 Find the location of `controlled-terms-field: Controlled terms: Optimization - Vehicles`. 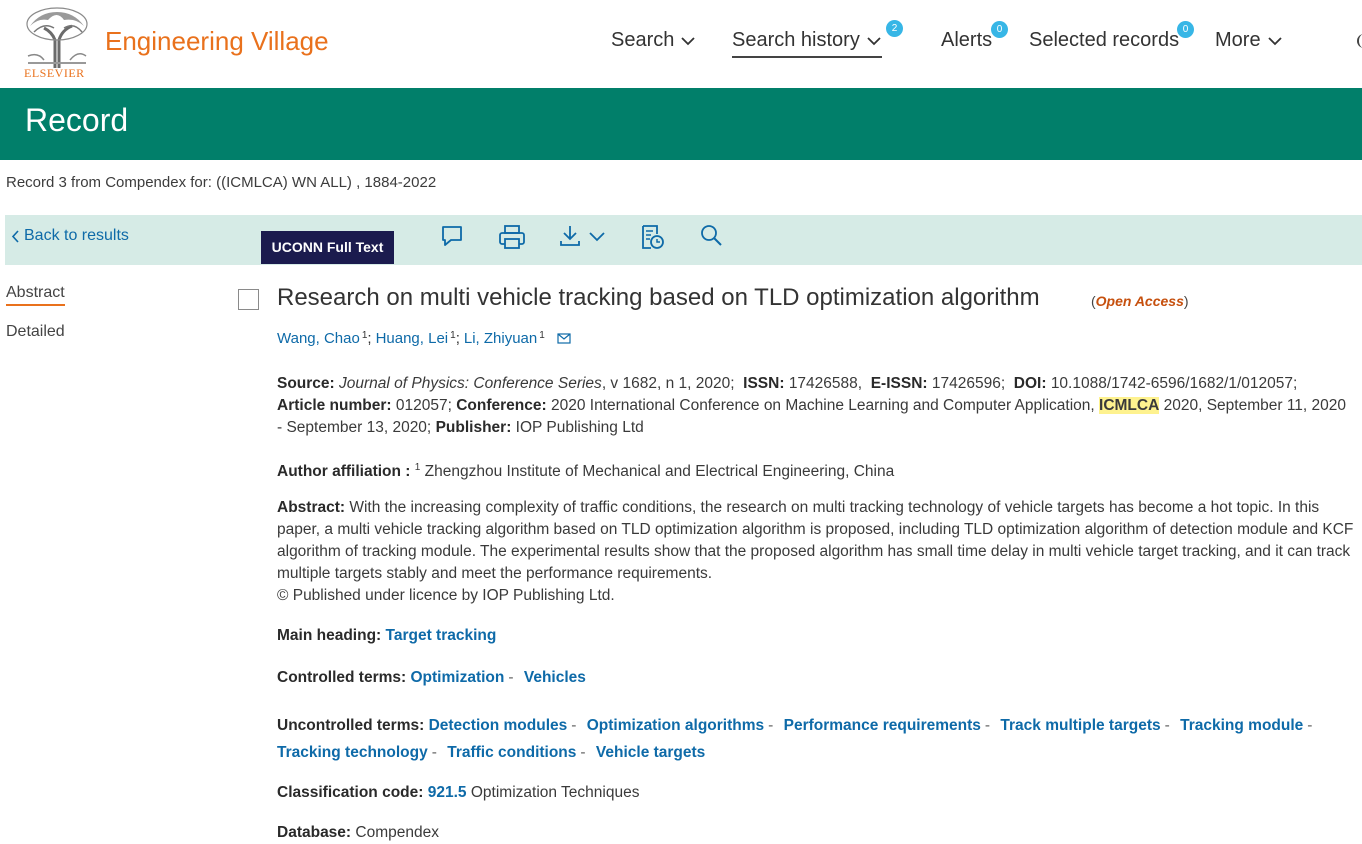

controlled-terms-field: Controlled terms: Optimization - Vehicles is located at coordinates (431, 677).